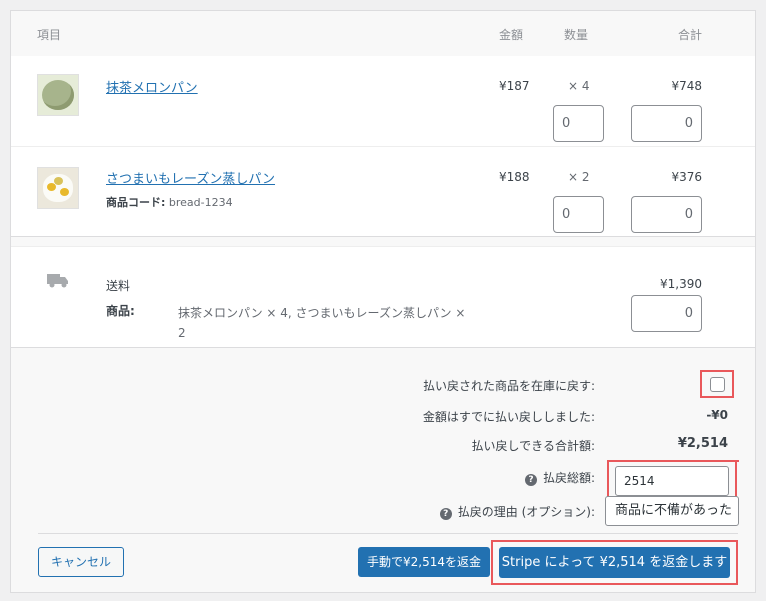 This screenshot has height=601, width=766. Describe the element at coordinates (511, 35) in the screenshot. I see `header-amount: 金額` at that location.